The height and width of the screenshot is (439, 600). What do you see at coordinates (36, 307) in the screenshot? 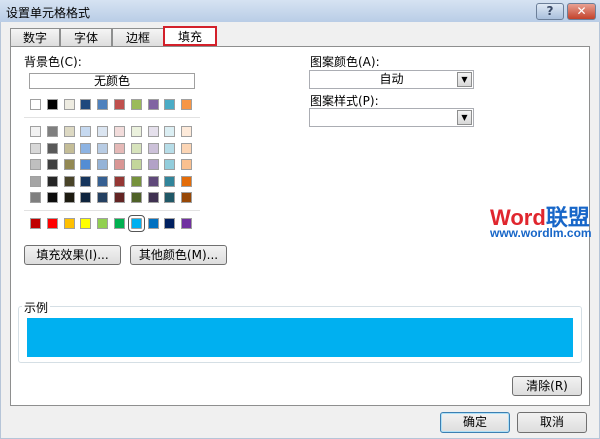
I see `sample-label: 示例` at bounding box center [36, 307].